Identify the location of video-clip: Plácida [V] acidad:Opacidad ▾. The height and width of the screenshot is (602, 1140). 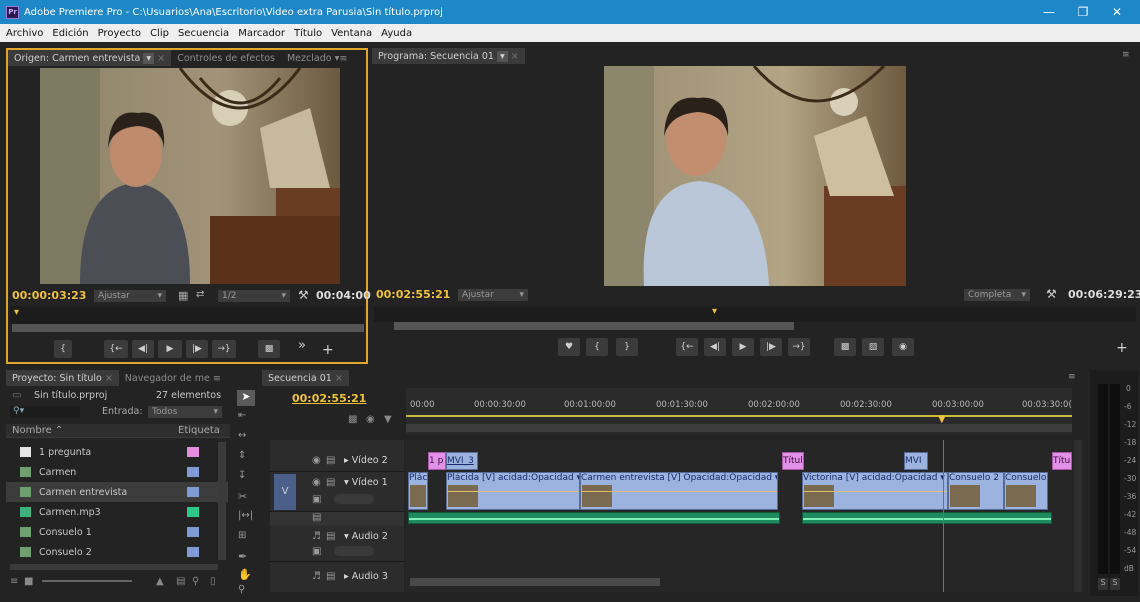
(513, 491).